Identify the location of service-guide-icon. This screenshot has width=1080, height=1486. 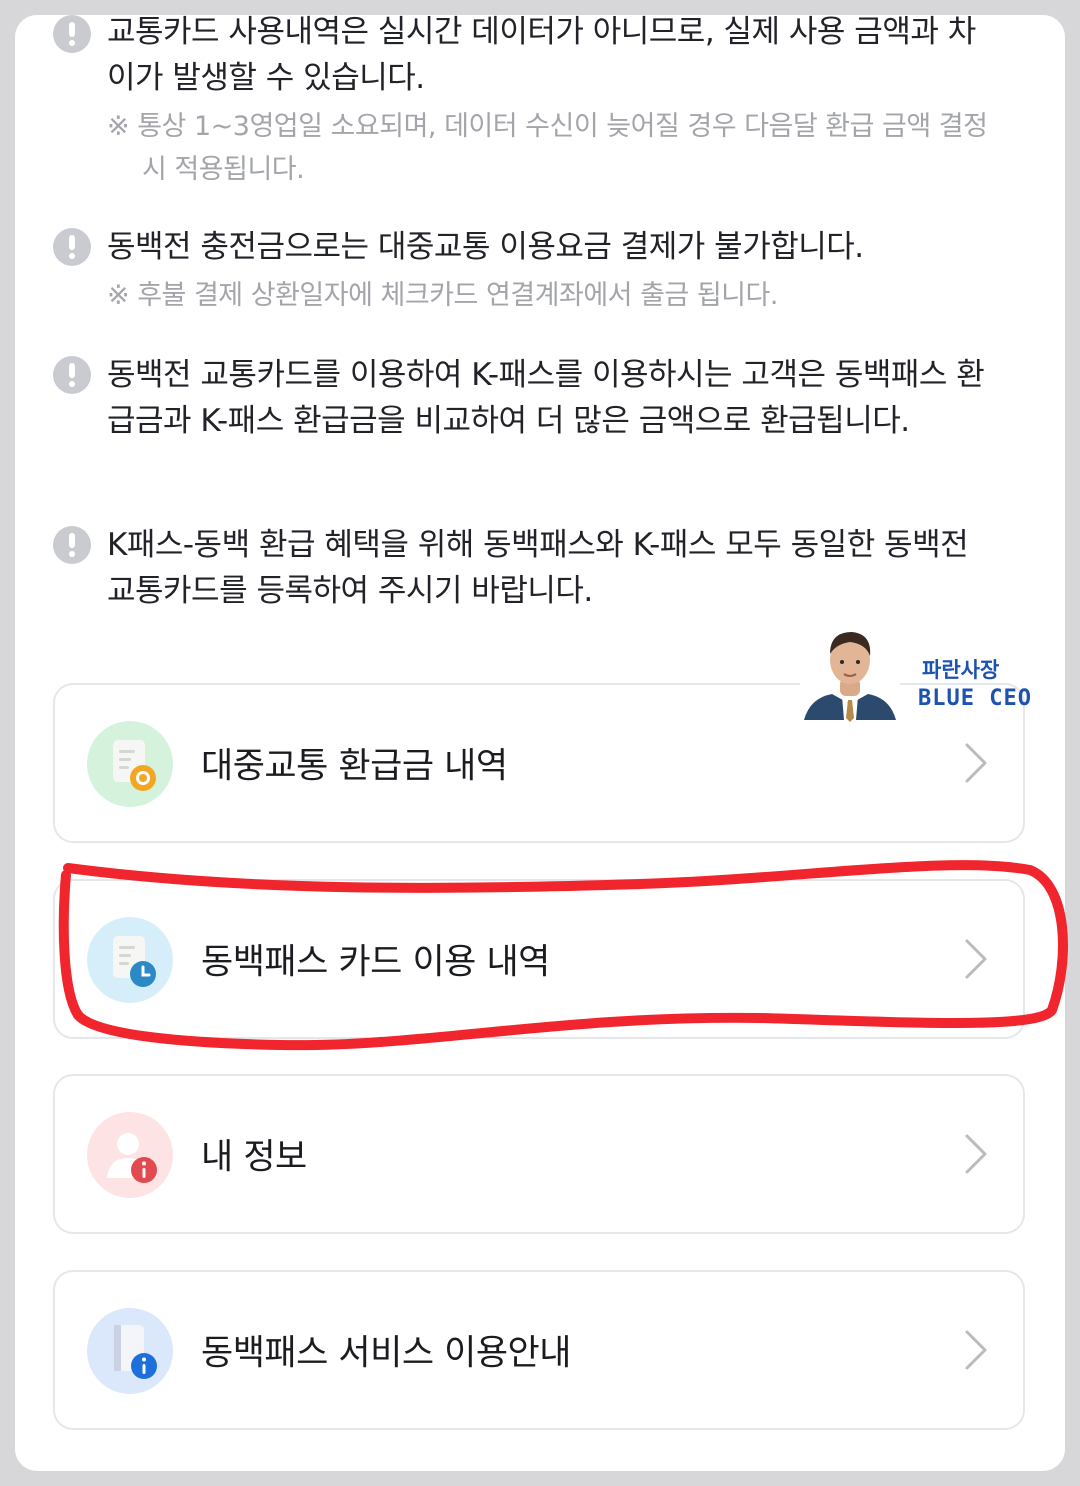
(130, 1351).